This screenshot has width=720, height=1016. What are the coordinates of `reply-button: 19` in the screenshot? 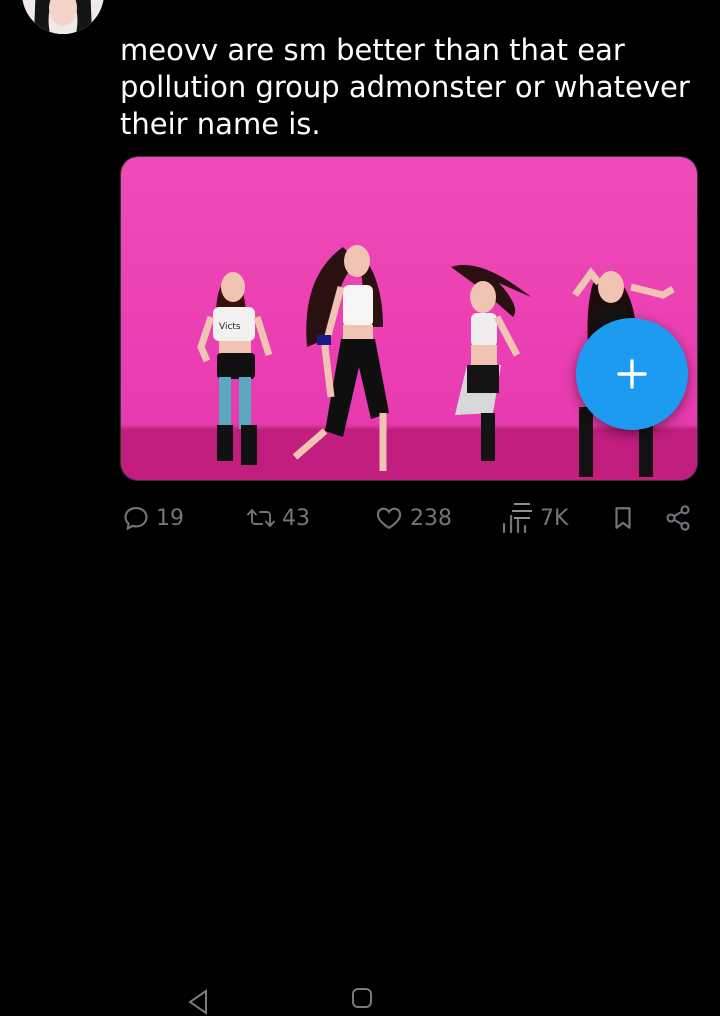 It's located at (153, 518).